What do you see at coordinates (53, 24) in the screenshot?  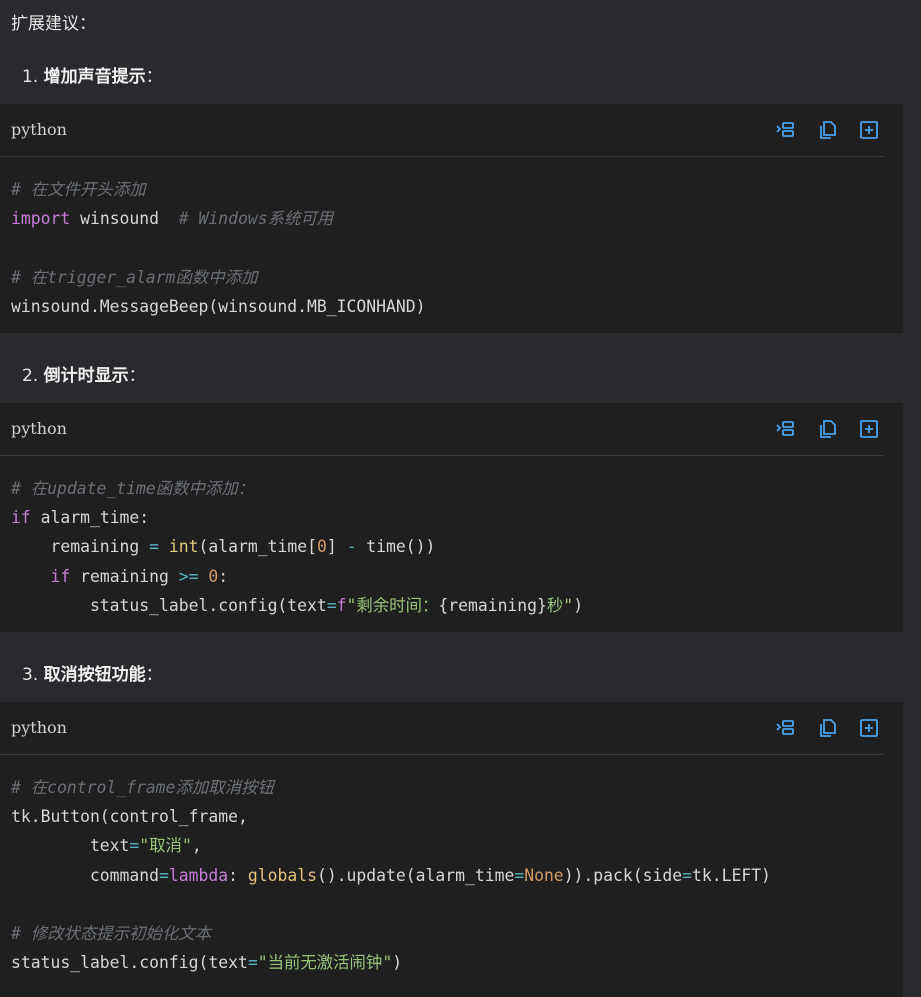 I see `intro-text: 扩展建议：` at bounding box center [53, 24].